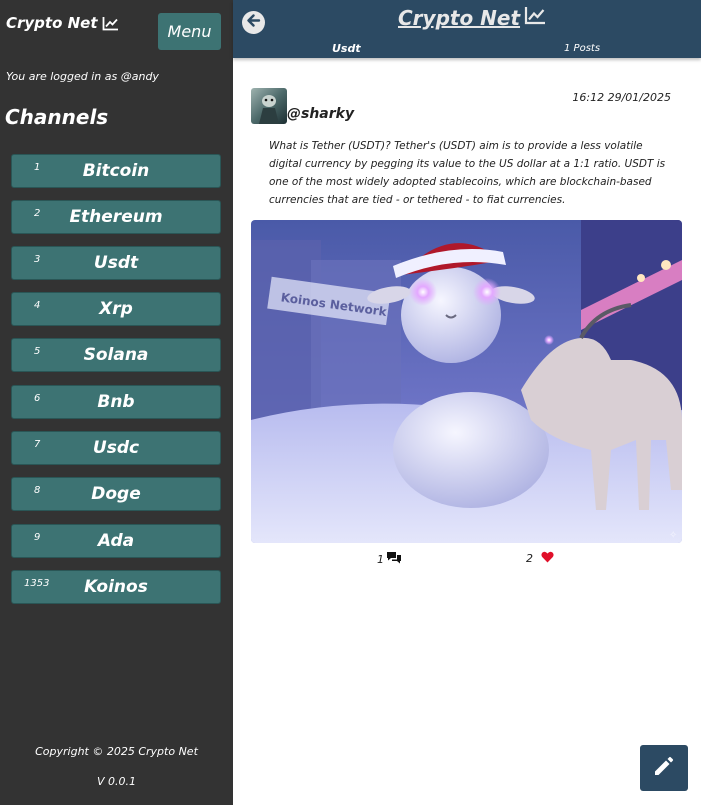  What do you see at coordinates (52, 23) in the screenshot?
I see `brand-name: Crypto Net` at bounding box center [52, 23].